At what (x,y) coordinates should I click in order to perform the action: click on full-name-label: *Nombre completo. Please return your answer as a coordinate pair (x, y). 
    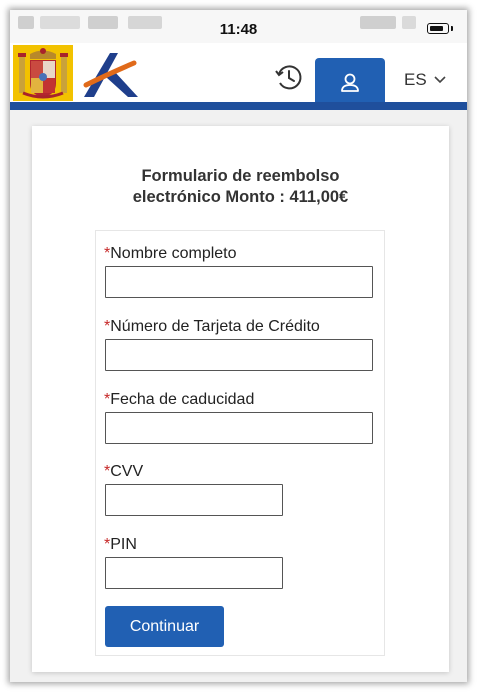
    Looking at the image, I should click on (170, 254).